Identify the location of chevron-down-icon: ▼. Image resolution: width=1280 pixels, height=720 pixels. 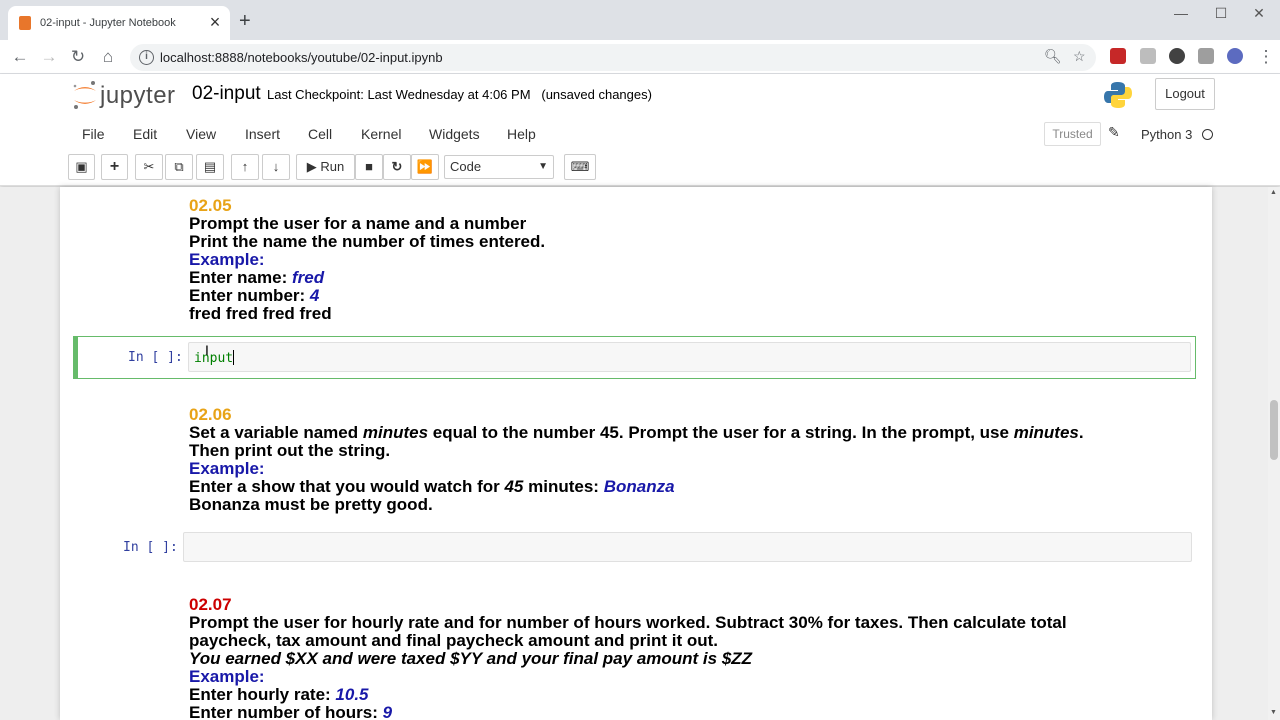
(543, 166).